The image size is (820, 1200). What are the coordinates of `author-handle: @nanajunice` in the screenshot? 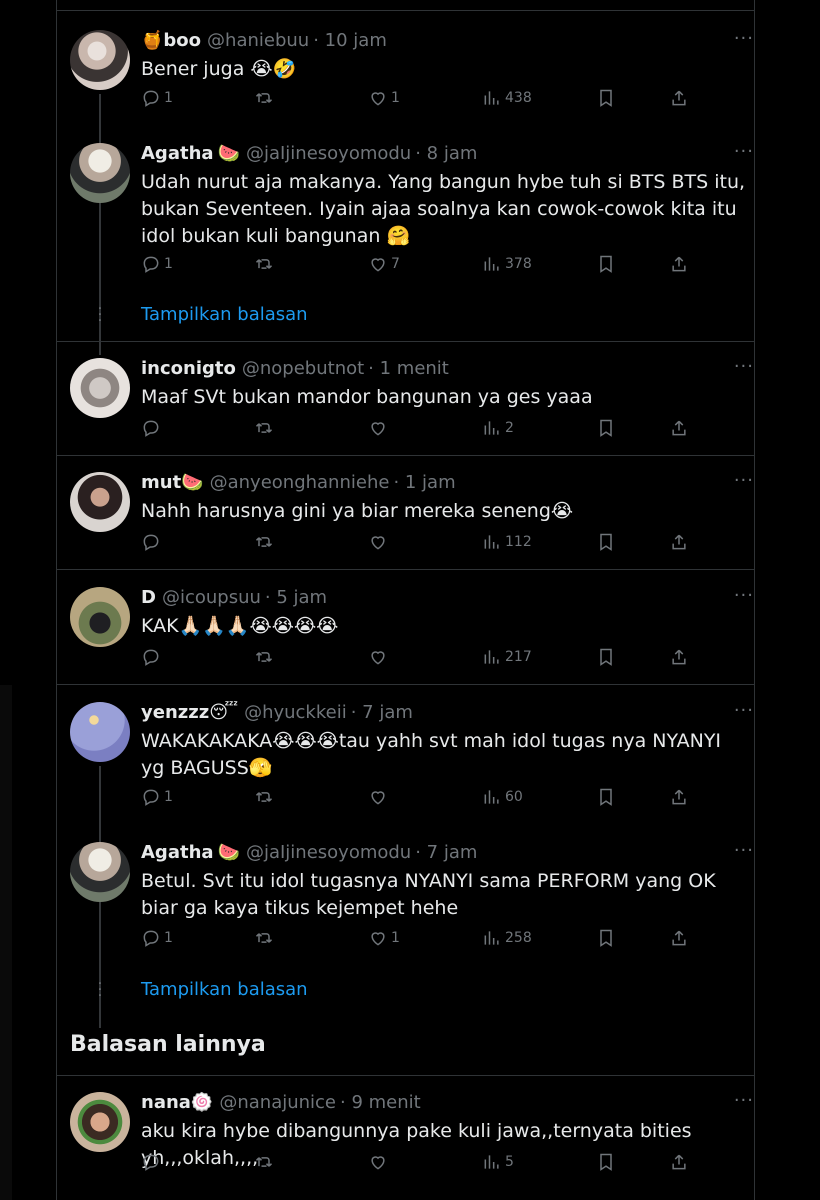 It's located at (277, 1102).